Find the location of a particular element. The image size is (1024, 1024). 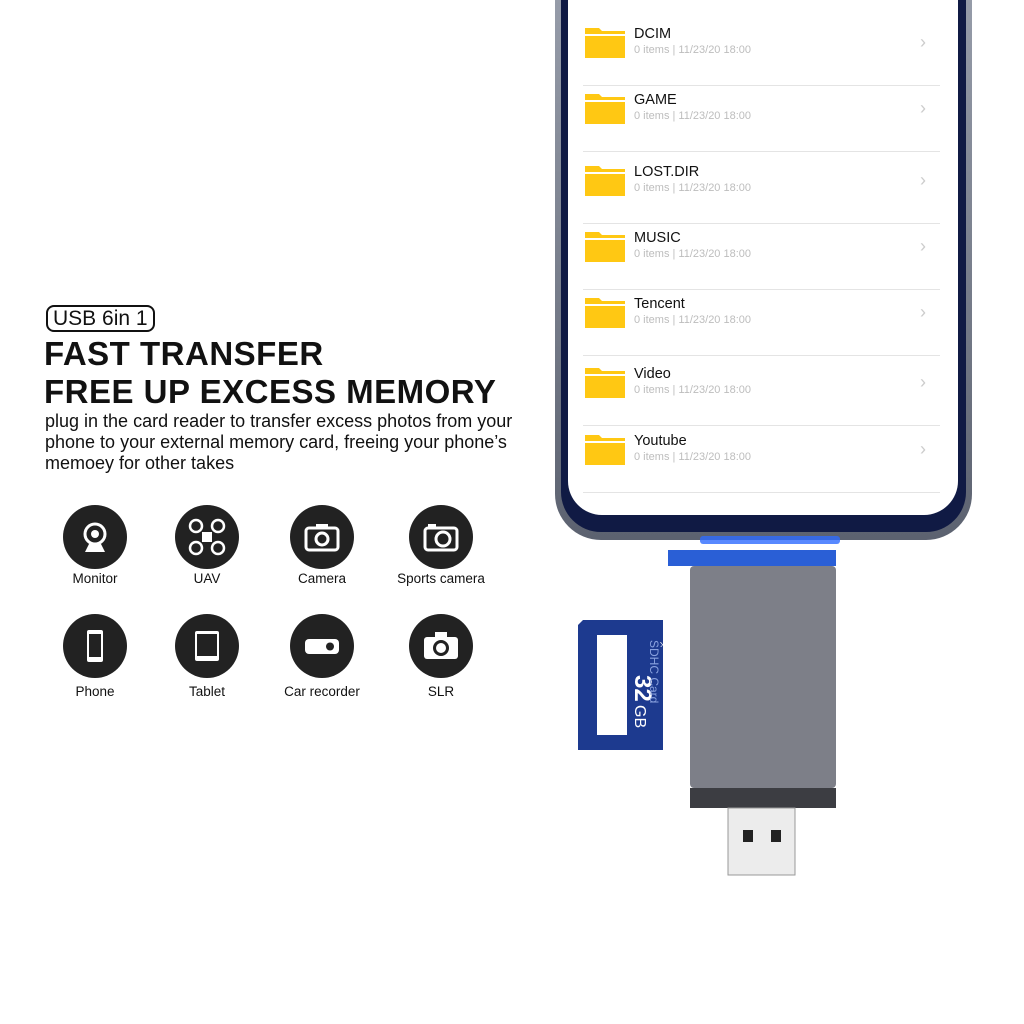

device-label: Phone is located at coordinates (95, 691).